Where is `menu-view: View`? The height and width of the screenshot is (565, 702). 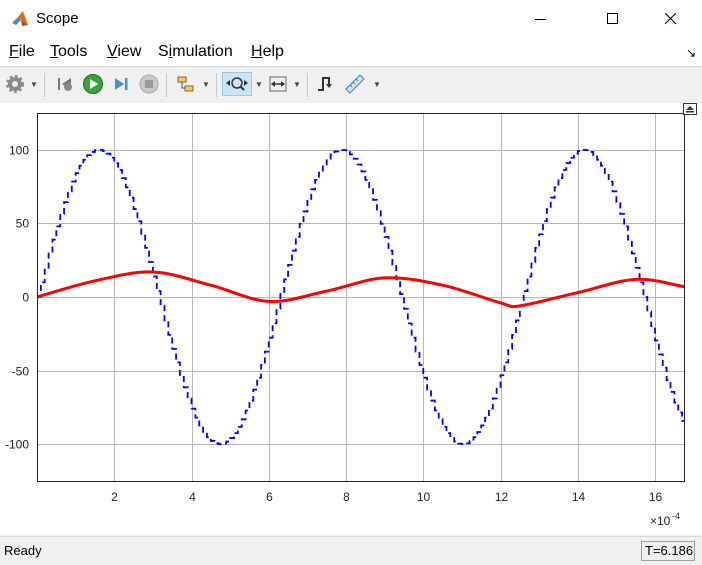 menu-view: View is located at coordinates (124, 52).